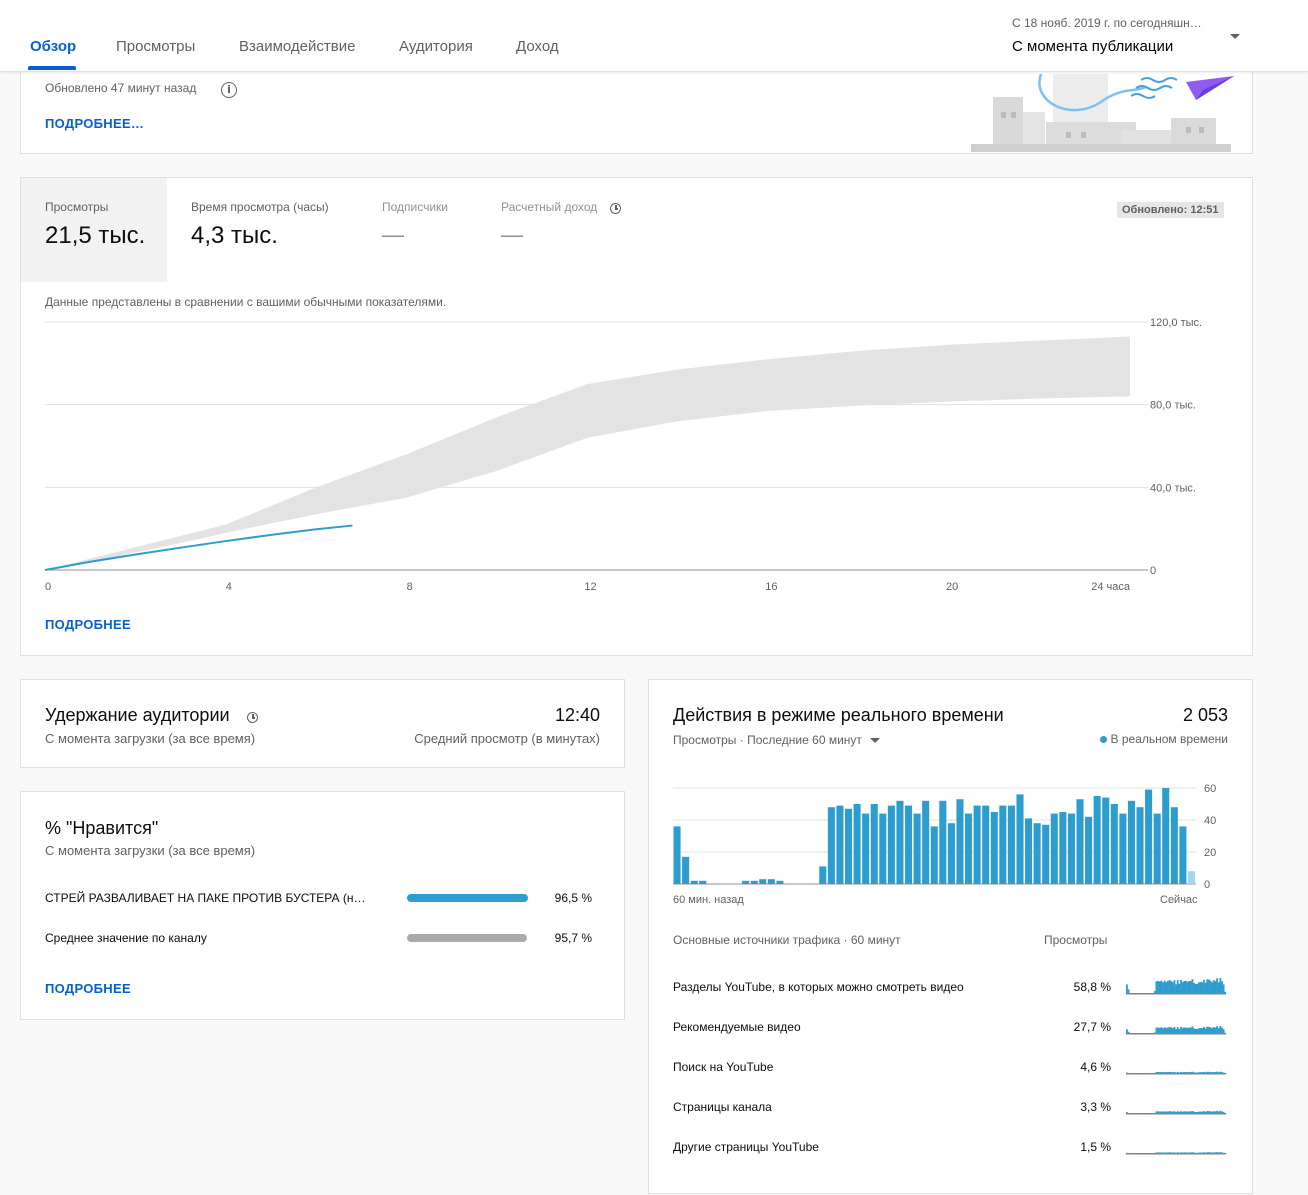  What do you see at coordinates (467, 898) in the screenshot?
I see `likes-bar-video` at bounding box center [467, 898].